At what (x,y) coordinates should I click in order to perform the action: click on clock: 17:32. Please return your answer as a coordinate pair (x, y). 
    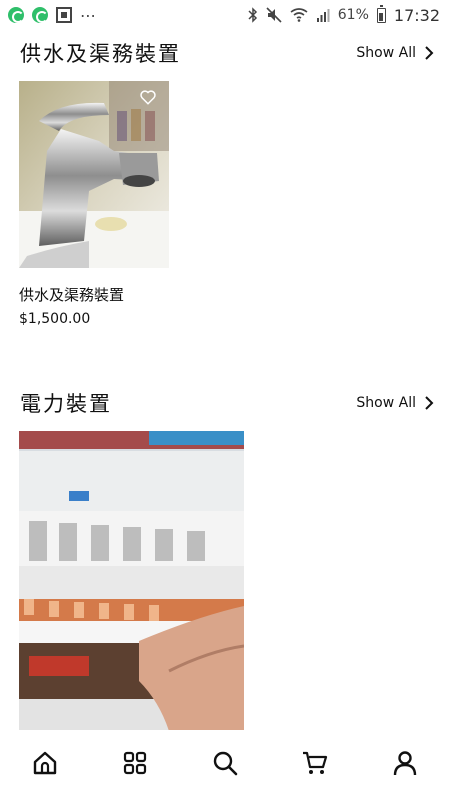
    Looking at the image, I should click on (416, 15).